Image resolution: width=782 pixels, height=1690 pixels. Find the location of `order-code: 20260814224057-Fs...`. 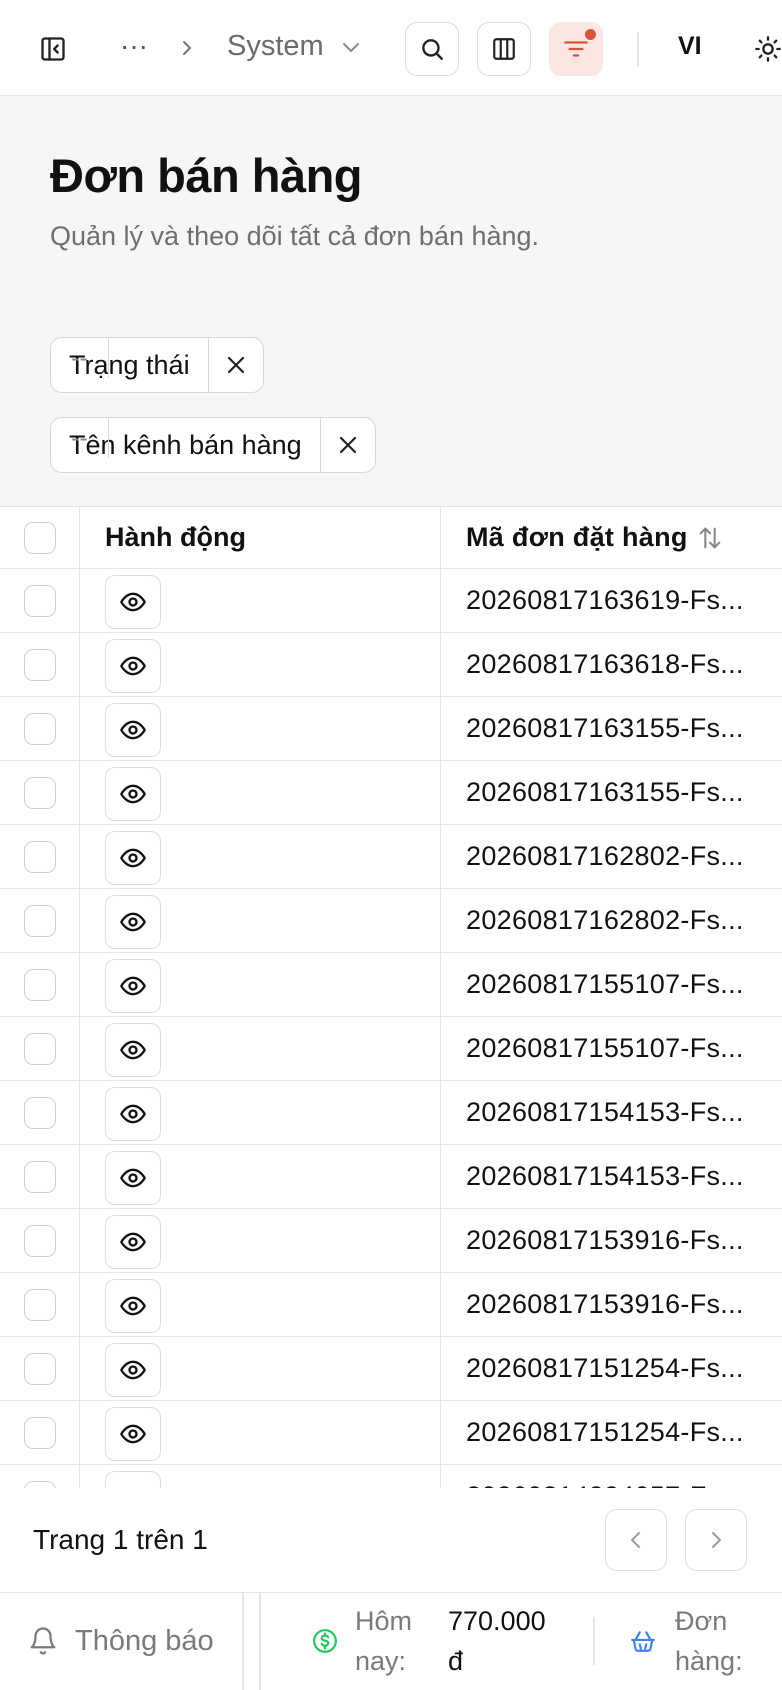

order-code: 20260814224057-Fs... is located at coordinates (624, 1476).